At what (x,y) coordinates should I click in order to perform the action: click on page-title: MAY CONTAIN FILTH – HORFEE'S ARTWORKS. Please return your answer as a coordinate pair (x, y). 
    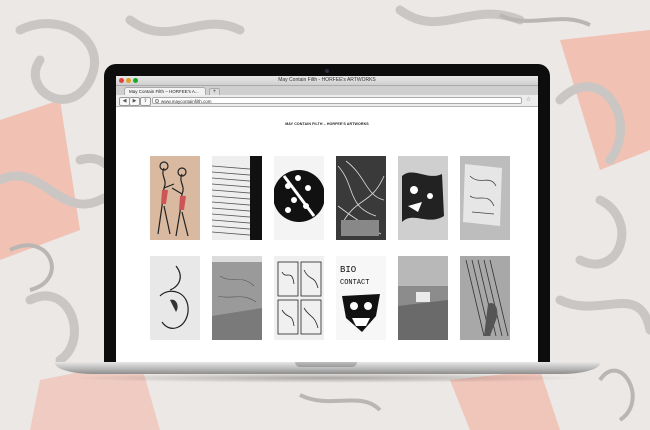
    Looking at the image, I should click on (327, 124).